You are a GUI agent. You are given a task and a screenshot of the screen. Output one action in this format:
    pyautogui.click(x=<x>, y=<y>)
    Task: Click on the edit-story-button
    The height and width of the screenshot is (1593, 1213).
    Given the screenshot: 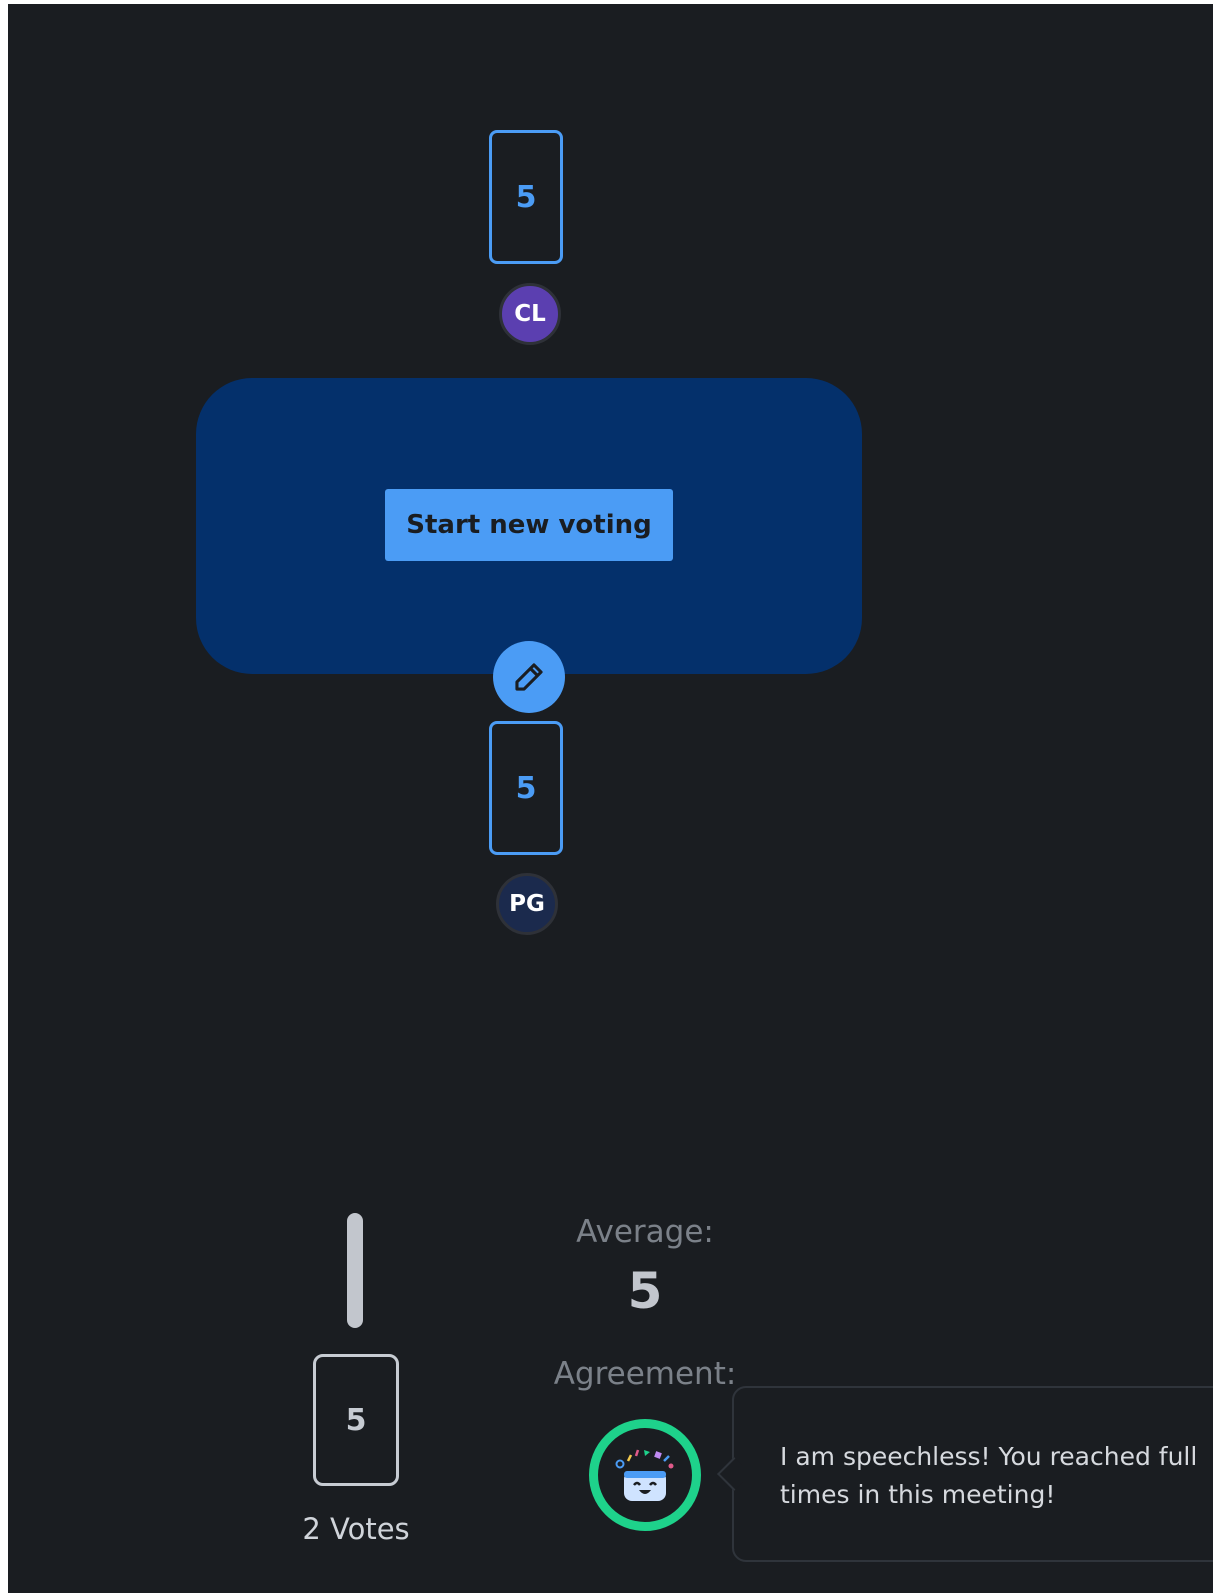 What is the action you would take?
    pyautogui.click(x=529, y=677)
    